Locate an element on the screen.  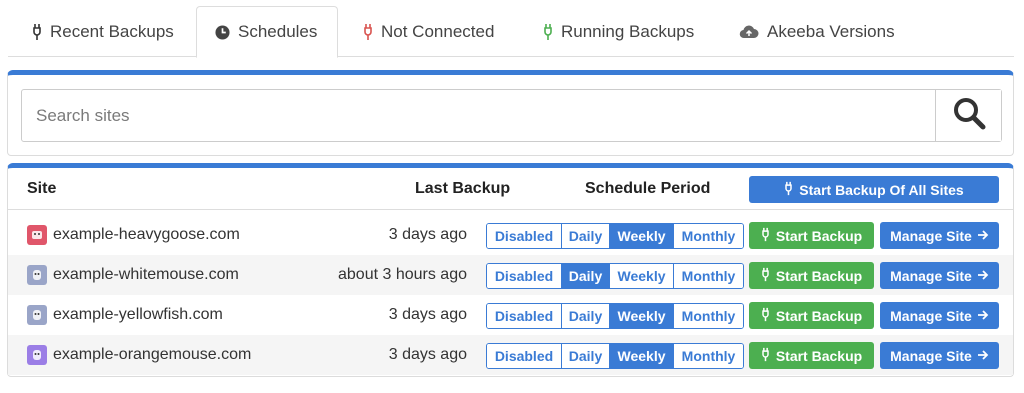
column-header-site: Site is located at coordinates (42, 188).